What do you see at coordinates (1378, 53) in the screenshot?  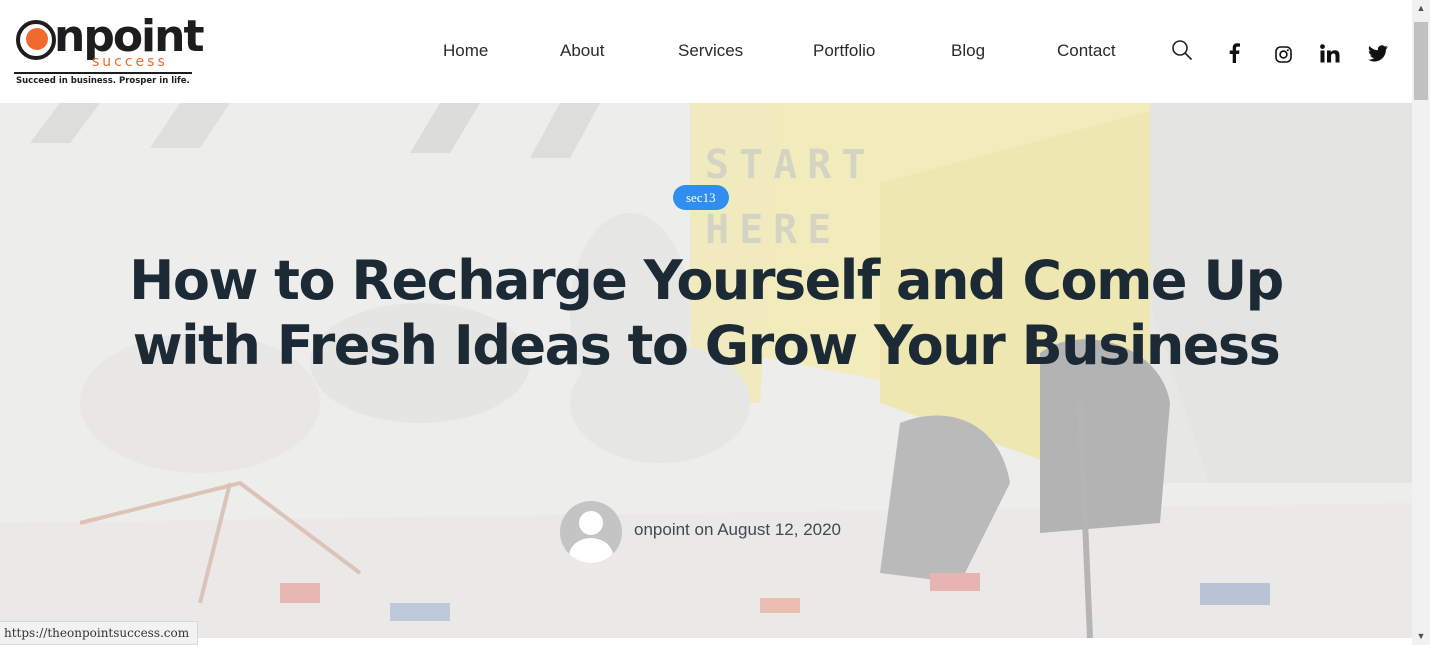 I see `twitter-icon` at bounding box center [1378, 53].